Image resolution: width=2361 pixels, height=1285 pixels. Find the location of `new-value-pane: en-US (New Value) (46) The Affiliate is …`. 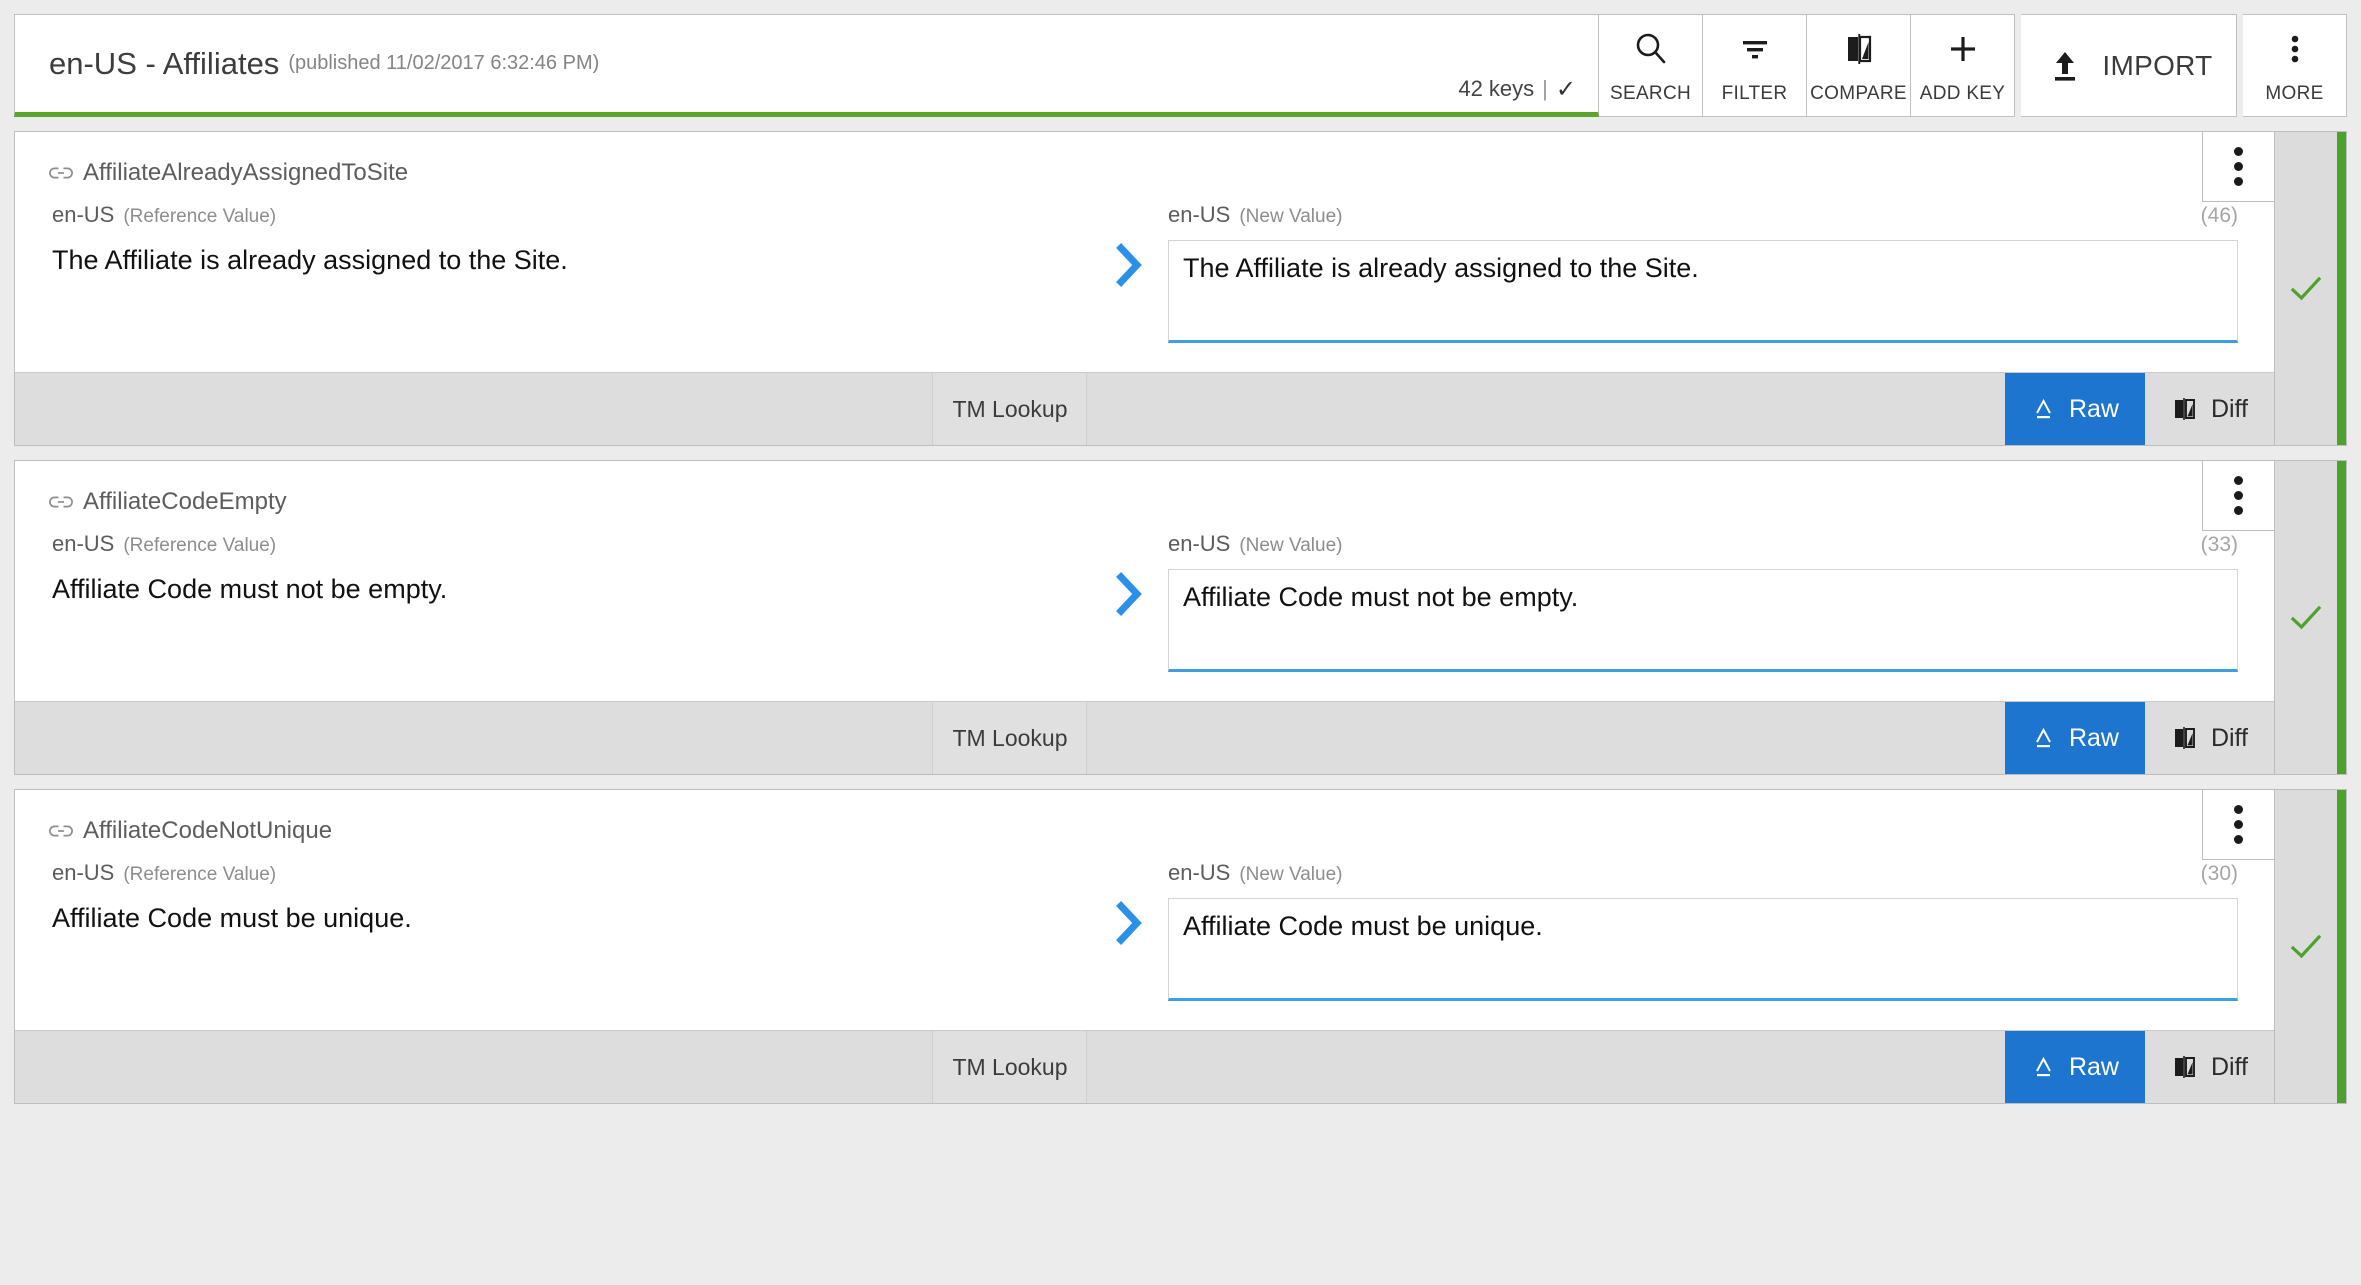

new-value-pane: en-US (New Value) (46) The Affiliate is … is located at coordinates (1721, 272).